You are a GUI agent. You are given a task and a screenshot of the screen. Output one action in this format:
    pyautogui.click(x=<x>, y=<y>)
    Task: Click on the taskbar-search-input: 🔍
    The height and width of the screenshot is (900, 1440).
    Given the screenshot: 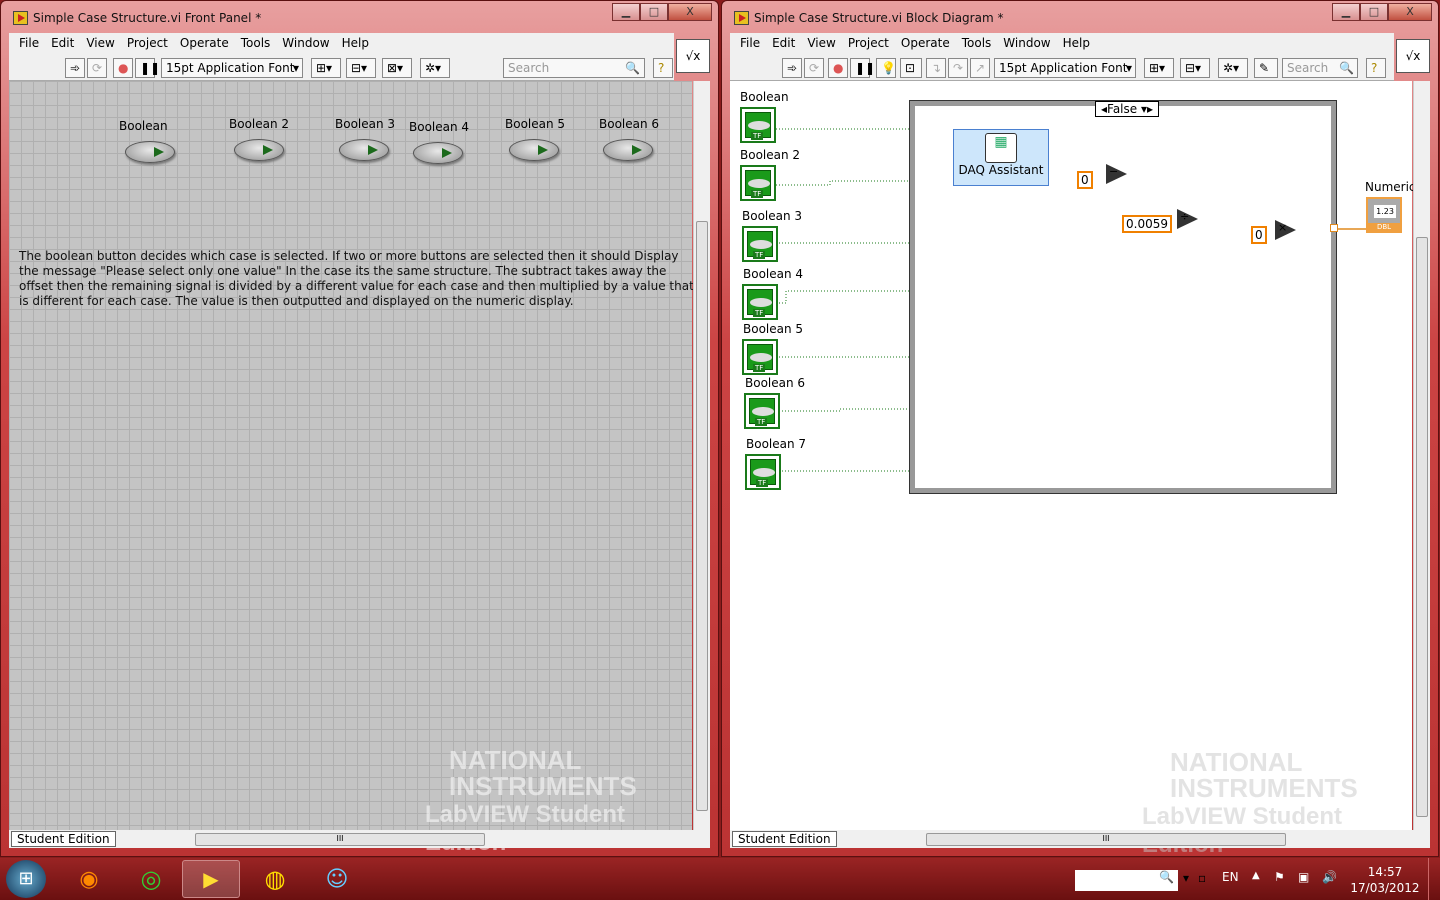 What is the action you would take?
    pyautogui.click(x=1126, y=880)
    